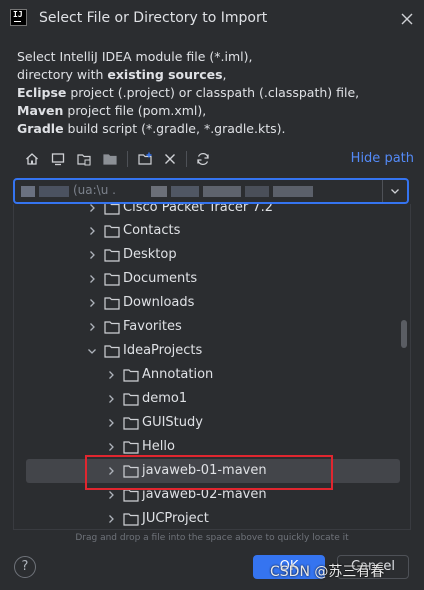  I want to click on tree-row: javaweb-02-maven, so click(207, 495).